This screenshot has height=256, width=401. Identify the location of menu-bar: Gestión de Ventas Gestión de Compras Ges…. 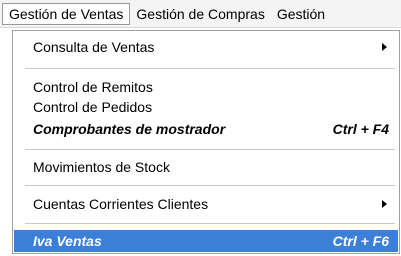
(200, 14).